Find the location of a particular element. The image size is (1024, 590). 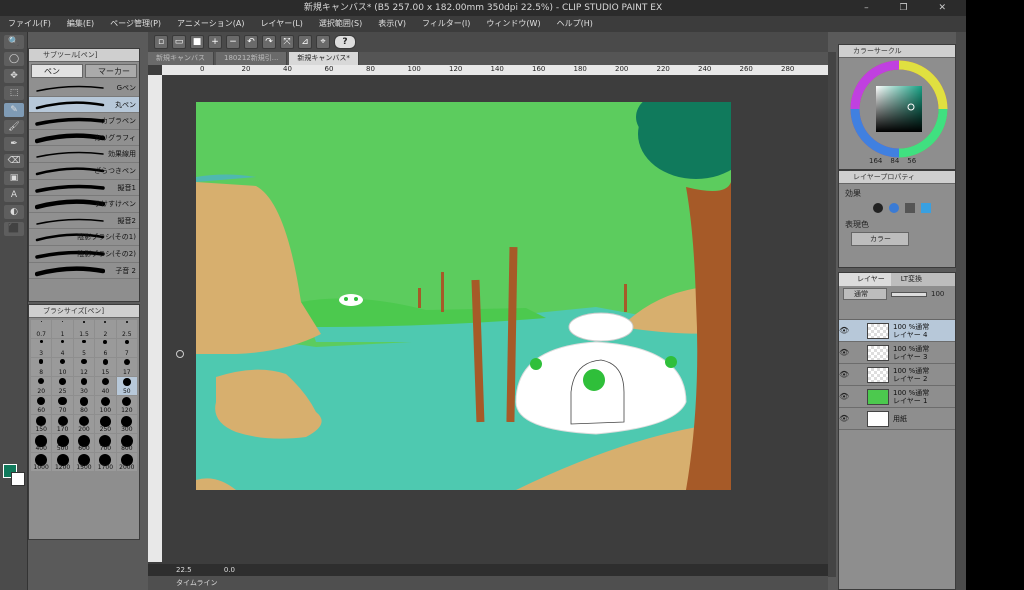

fill-tool-icon: ▣ is located at coordinates (14, 178).